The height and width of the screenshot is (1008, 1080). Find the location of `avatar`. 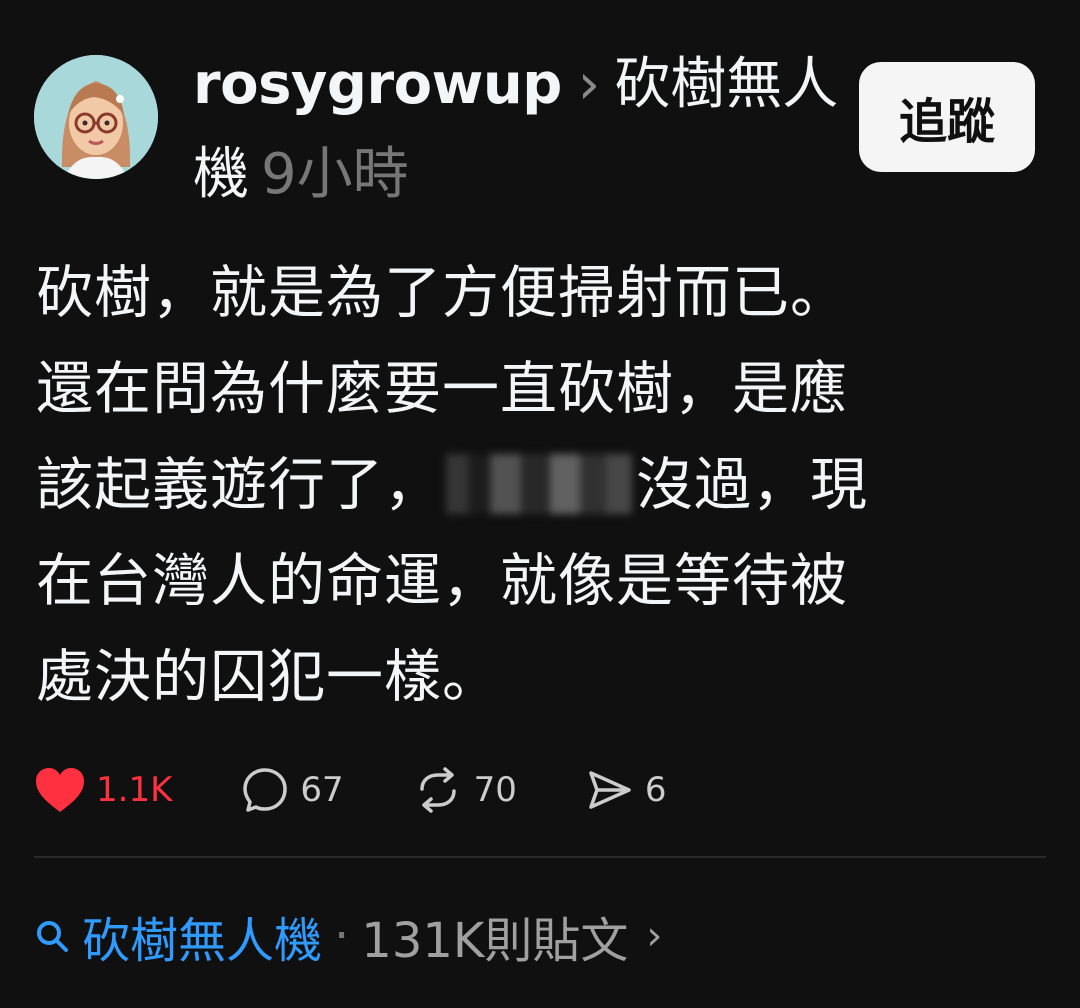

avatar is located at coordinates (96, 117).